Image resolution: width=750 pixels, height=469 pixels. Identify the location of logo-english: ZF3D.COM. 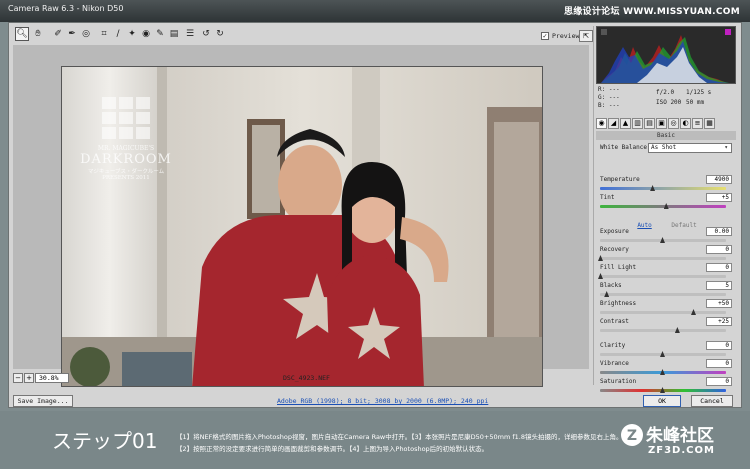
(681, 450).